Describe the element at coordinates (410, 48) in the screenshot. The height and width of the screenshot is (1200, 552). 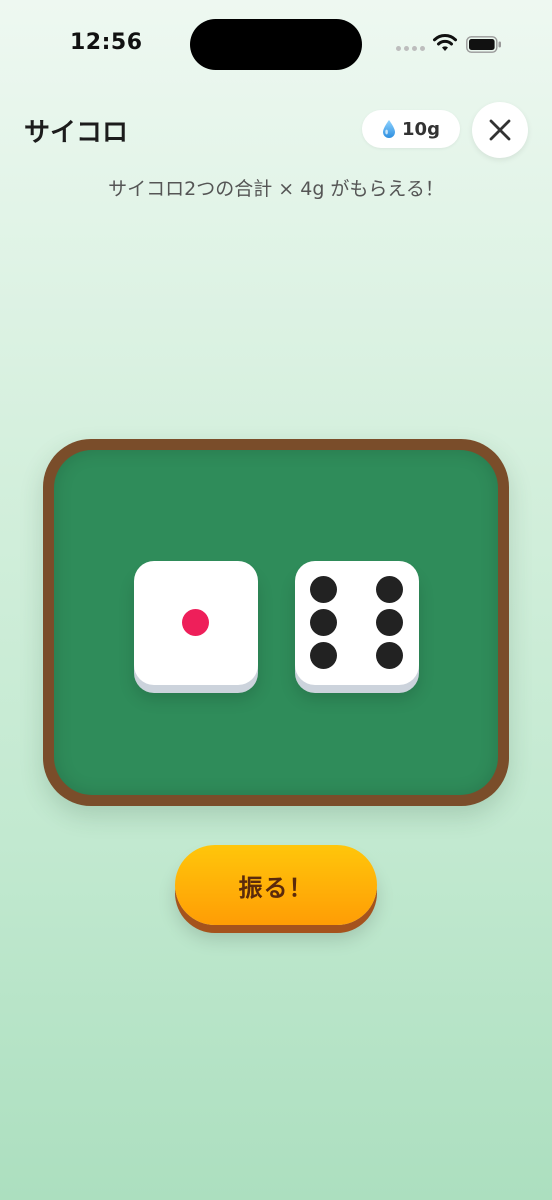
I see `cellular-signal-icon` at that location.